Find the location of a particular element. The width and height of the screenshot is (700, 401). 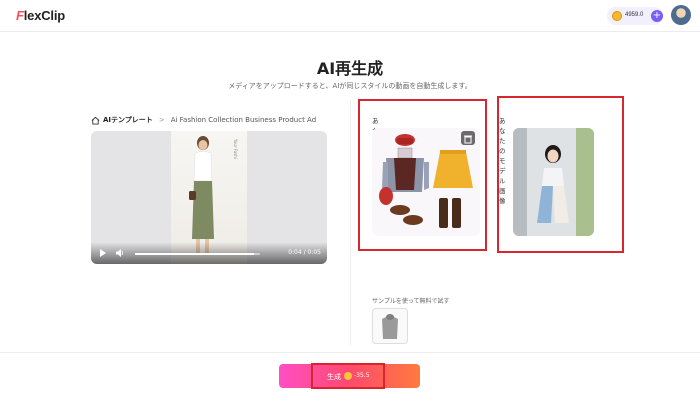

model-highlight-box is located at coordinates (560, 174).